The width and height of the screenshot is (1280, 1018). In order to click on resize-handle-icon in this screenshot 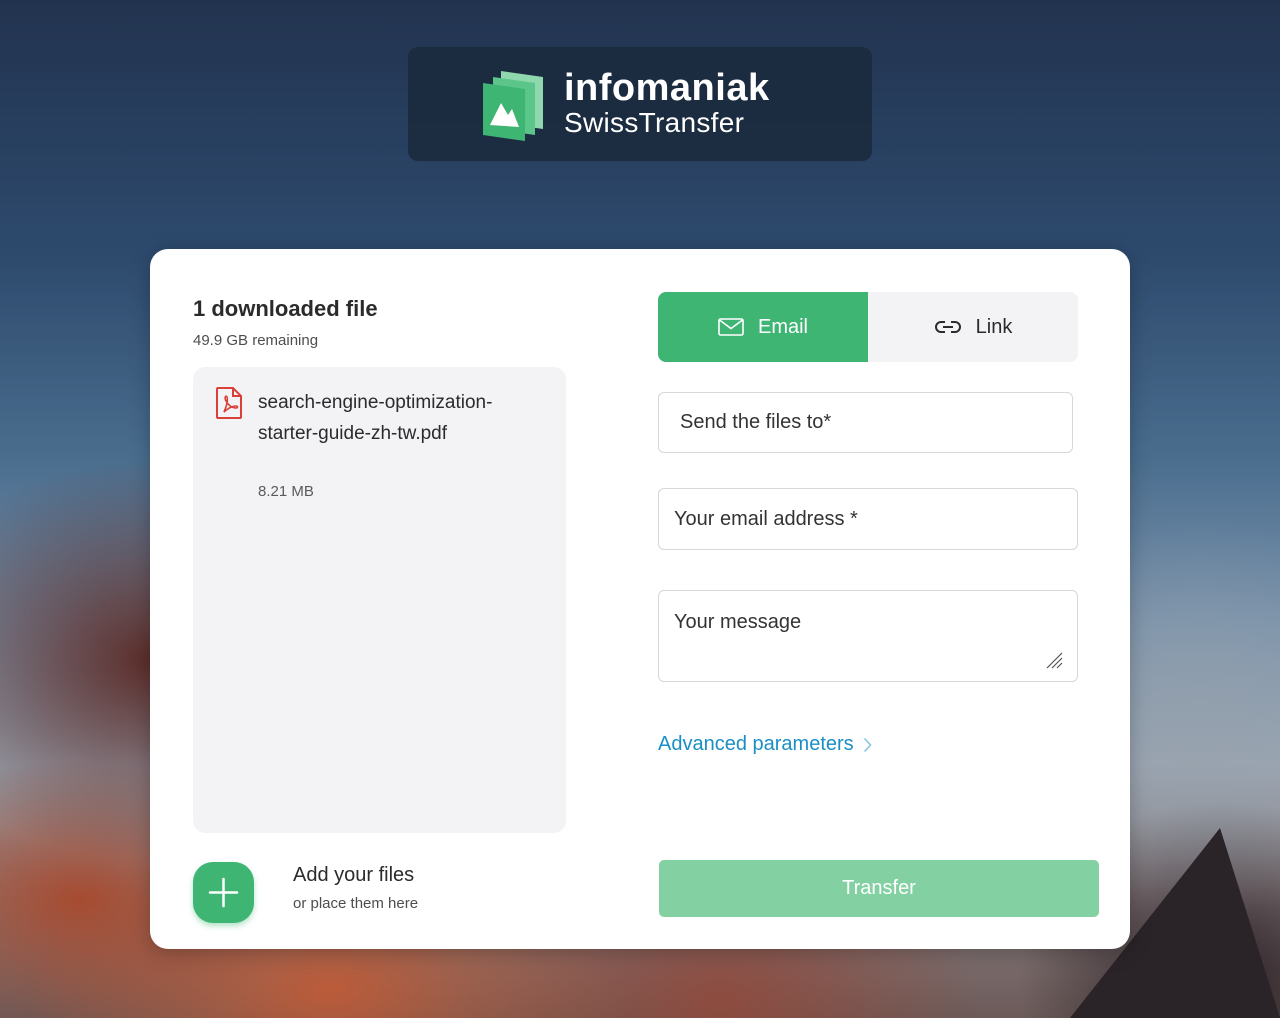, I will do `click(1054, 660)`.